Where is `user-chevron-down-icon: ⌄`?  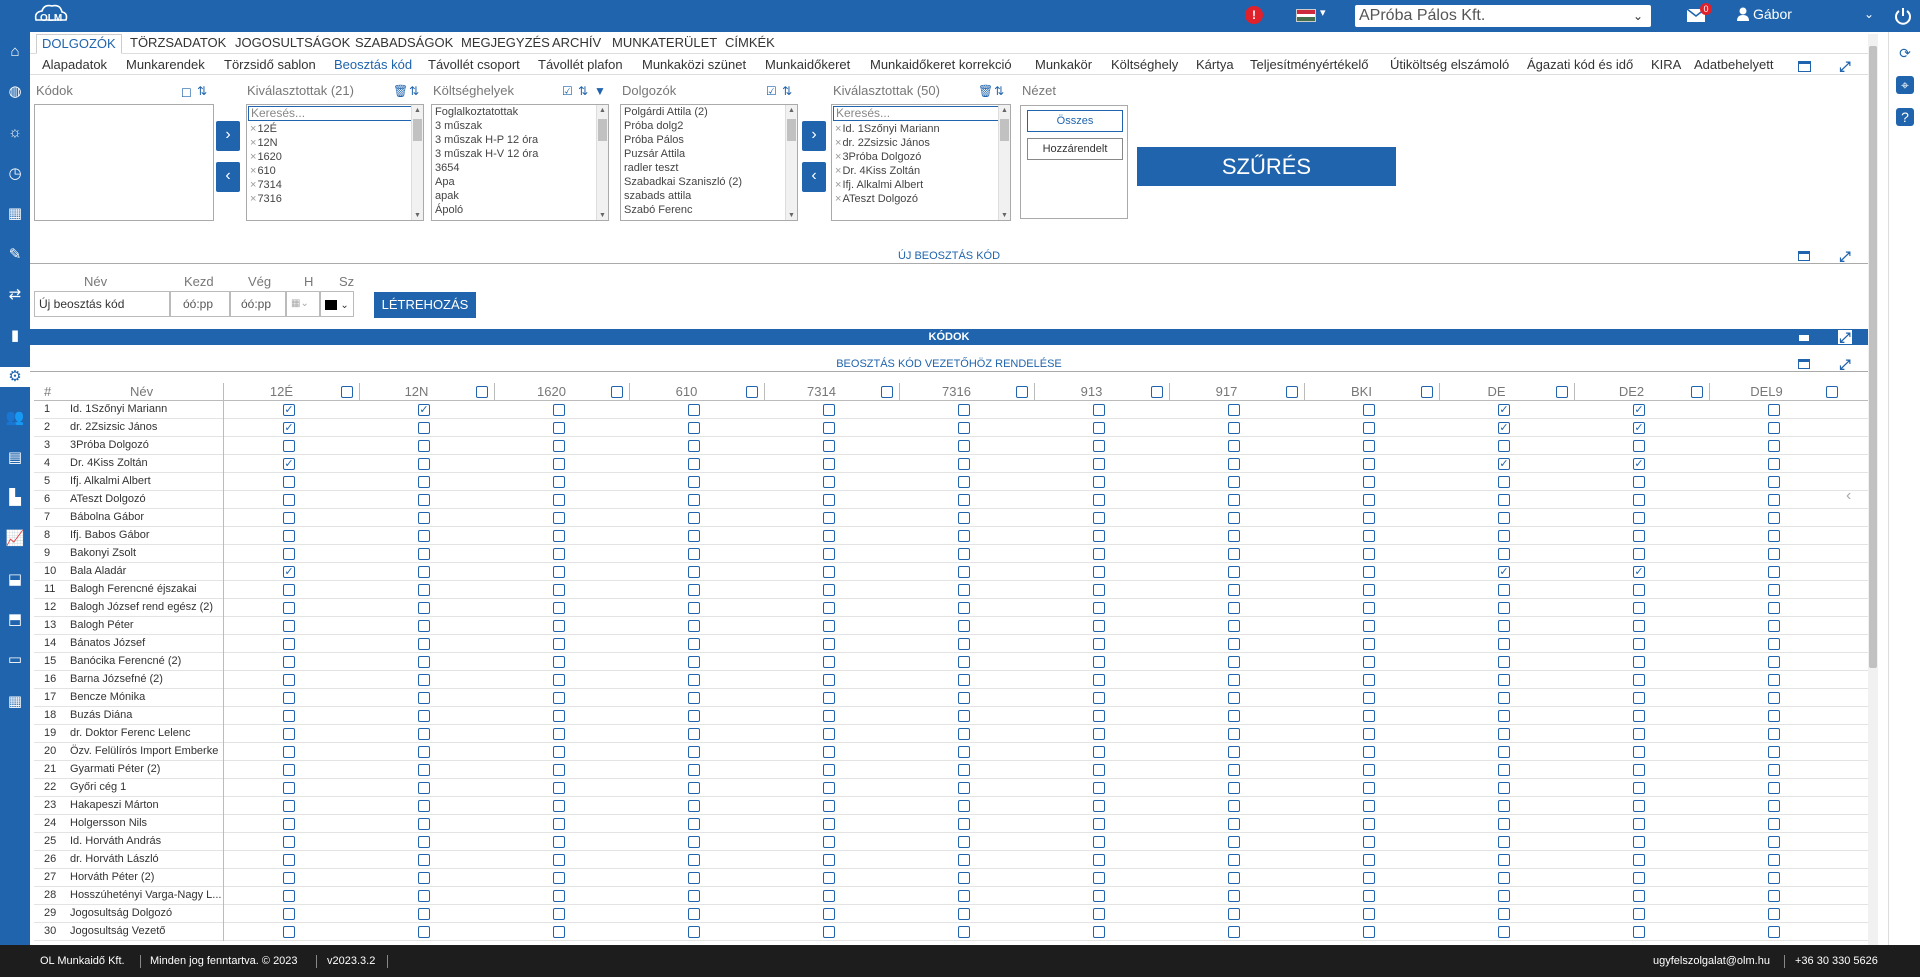 user-chevron-down-icon: ⌄ is located at coordinates (1869, 14).